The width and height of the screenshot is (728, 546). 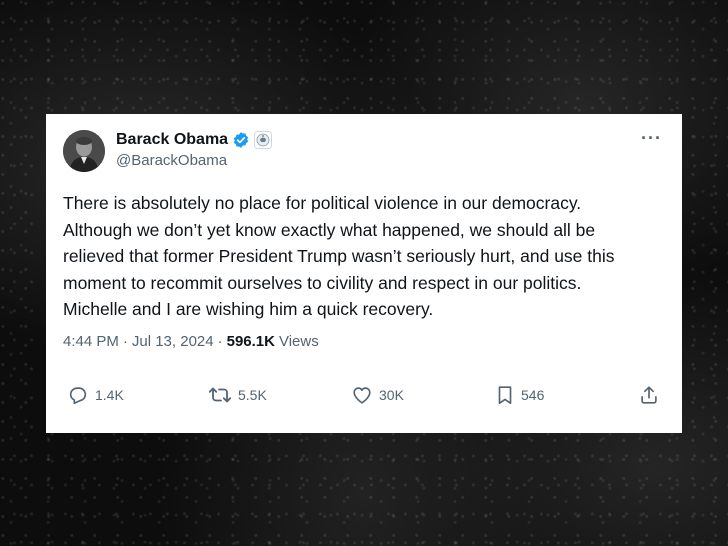 What do you see at coordinates (109, 395) in the screenshot?
I see `reply-count: 1.4K` at bounding box center [109, 395].